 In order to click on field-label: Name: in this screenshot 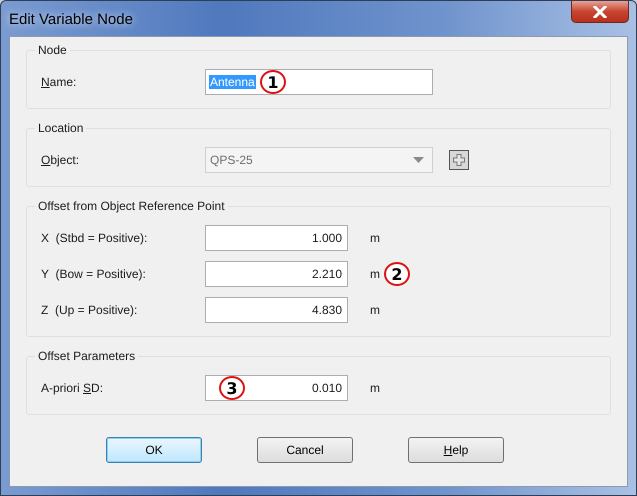, I will do `click(59, 82)`.